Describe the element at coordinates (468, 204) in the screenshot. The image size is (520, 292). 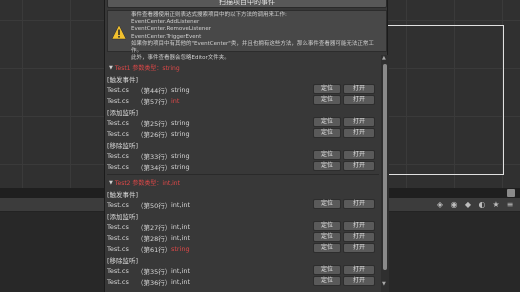
I see `tag-icon: ◆` at that location.